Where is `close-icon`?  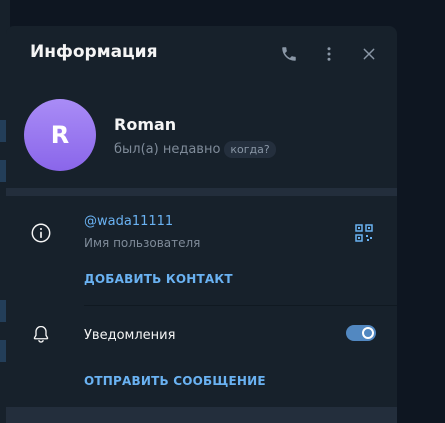
close-icon is located at coordinates (369, 54).